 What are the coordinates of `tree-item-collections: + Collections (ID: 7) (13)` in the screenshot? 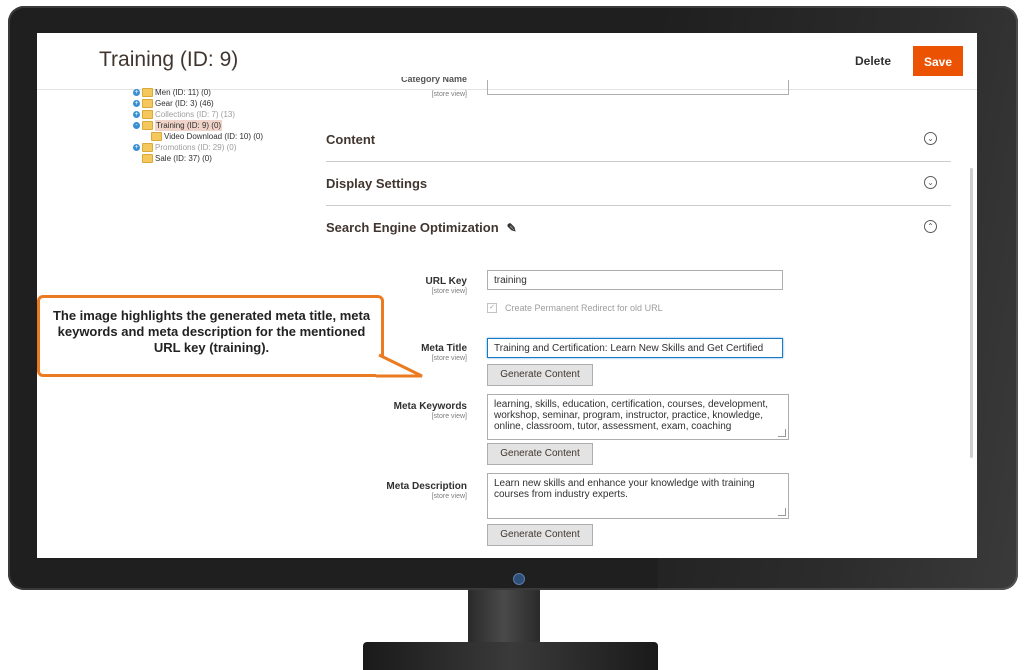 It's located at (198, 114).